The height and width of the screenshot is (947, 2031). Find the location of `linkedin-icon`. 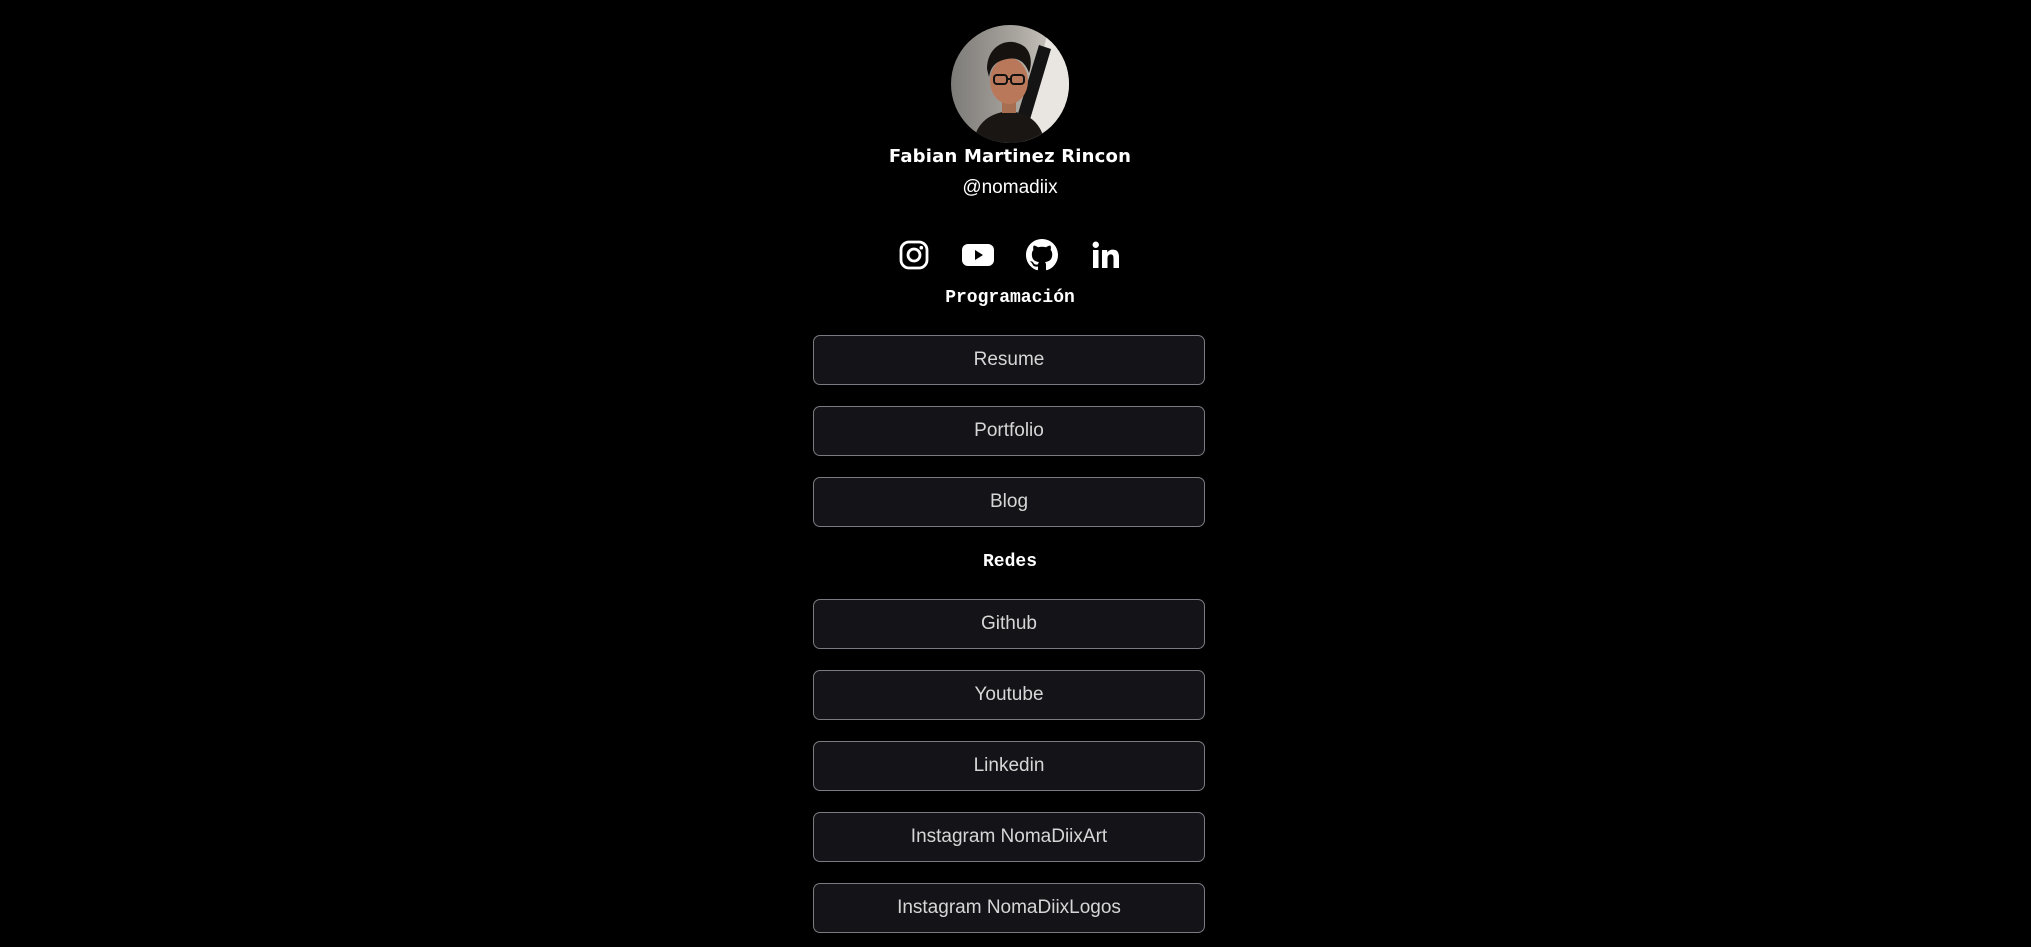

linkedin-icon is located at coordinates (1106, 255).